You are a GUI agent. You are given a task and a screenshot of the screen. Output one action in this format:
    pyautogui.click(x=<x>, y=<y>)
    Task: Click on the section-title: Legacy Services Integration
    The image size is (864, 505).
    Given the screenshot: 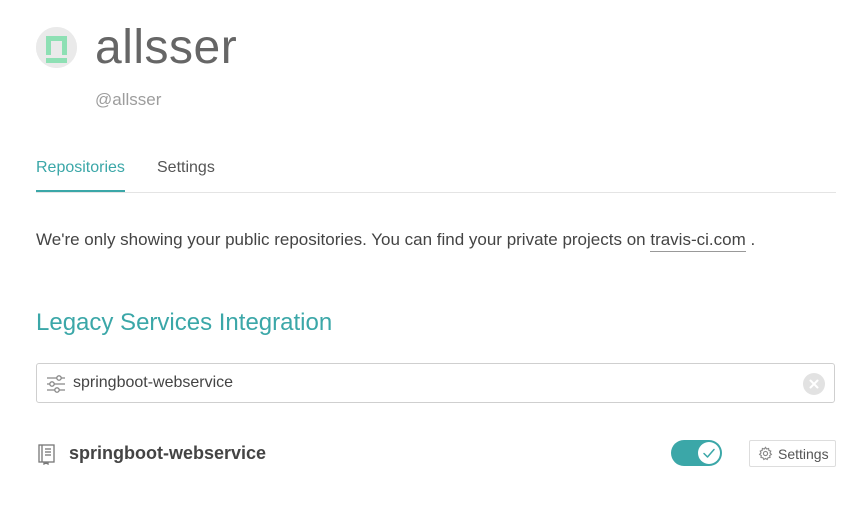 What is the action you would take?
    pyautogui.click(x=184, y=322)
    